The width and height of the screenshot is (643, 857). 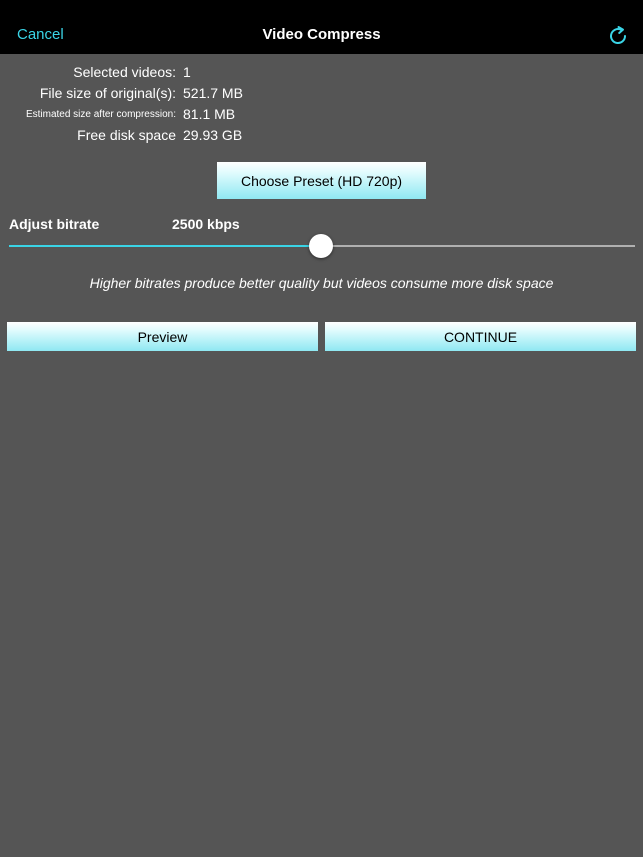 I want to click on selected-videos-value: 1, so click(x=187, y=72).